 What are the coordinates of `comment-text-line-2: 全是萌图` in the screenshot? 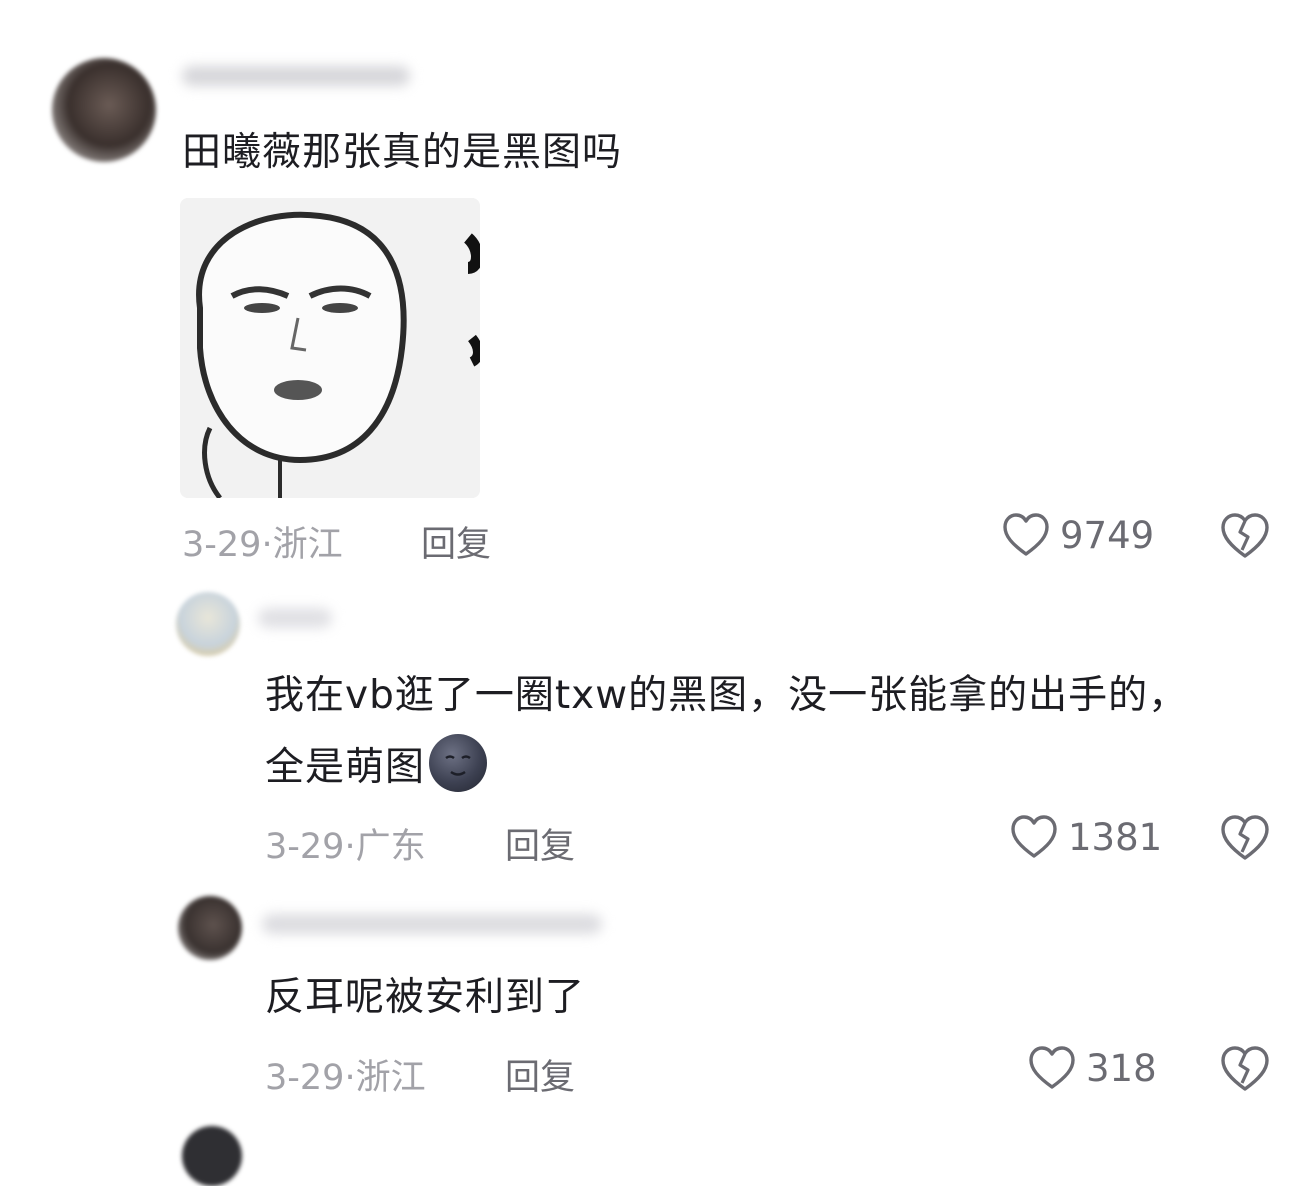 It's located at (376, 768).